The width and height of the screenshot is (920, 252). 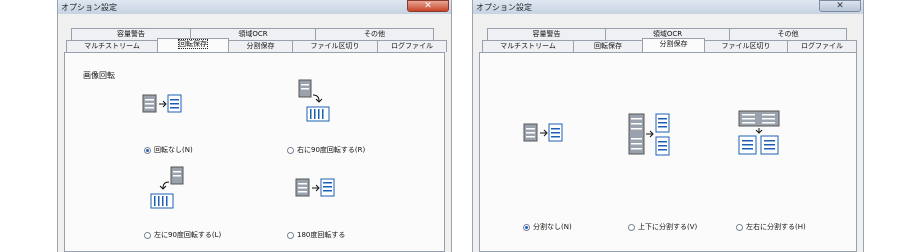 I want to click on option-rotate-left-90: 左に90度回転する(L), so click(x=182, y=235).